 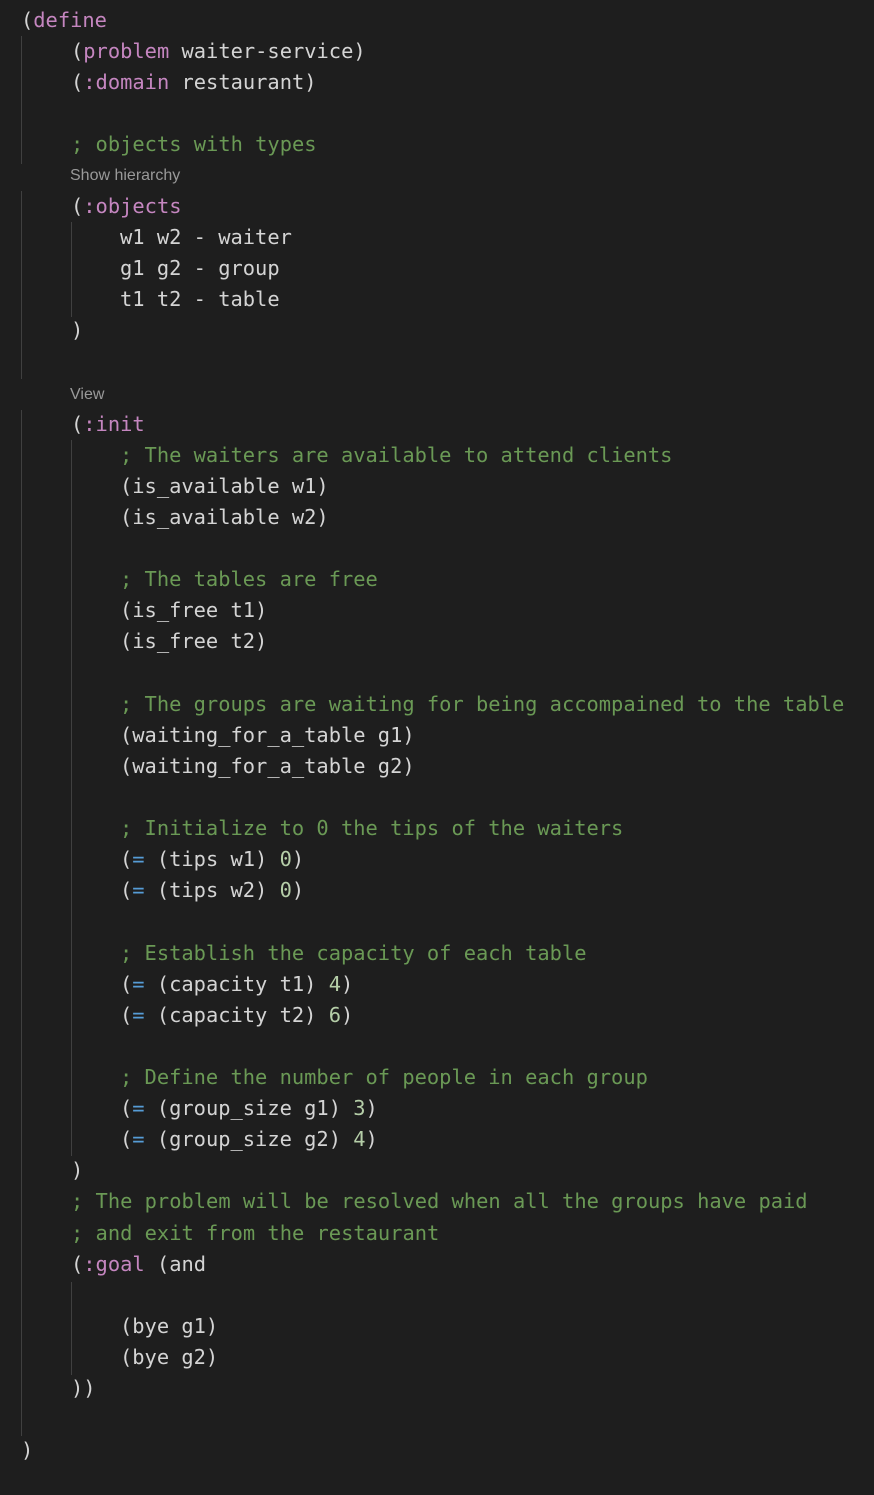 I want to click on code-line: (waiting_for_a_table g2), so click(x=267, y=766).